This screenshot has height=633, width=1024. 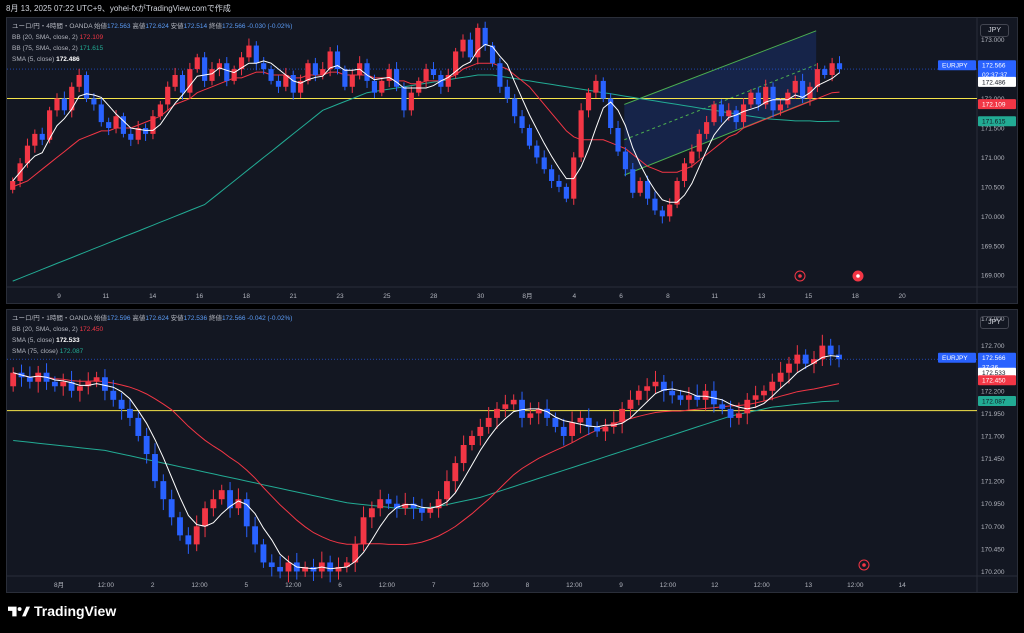 I want to click on indicator-bb20: BB (20, SMA, close, 2) 172.450, so click(x=152, y=329).